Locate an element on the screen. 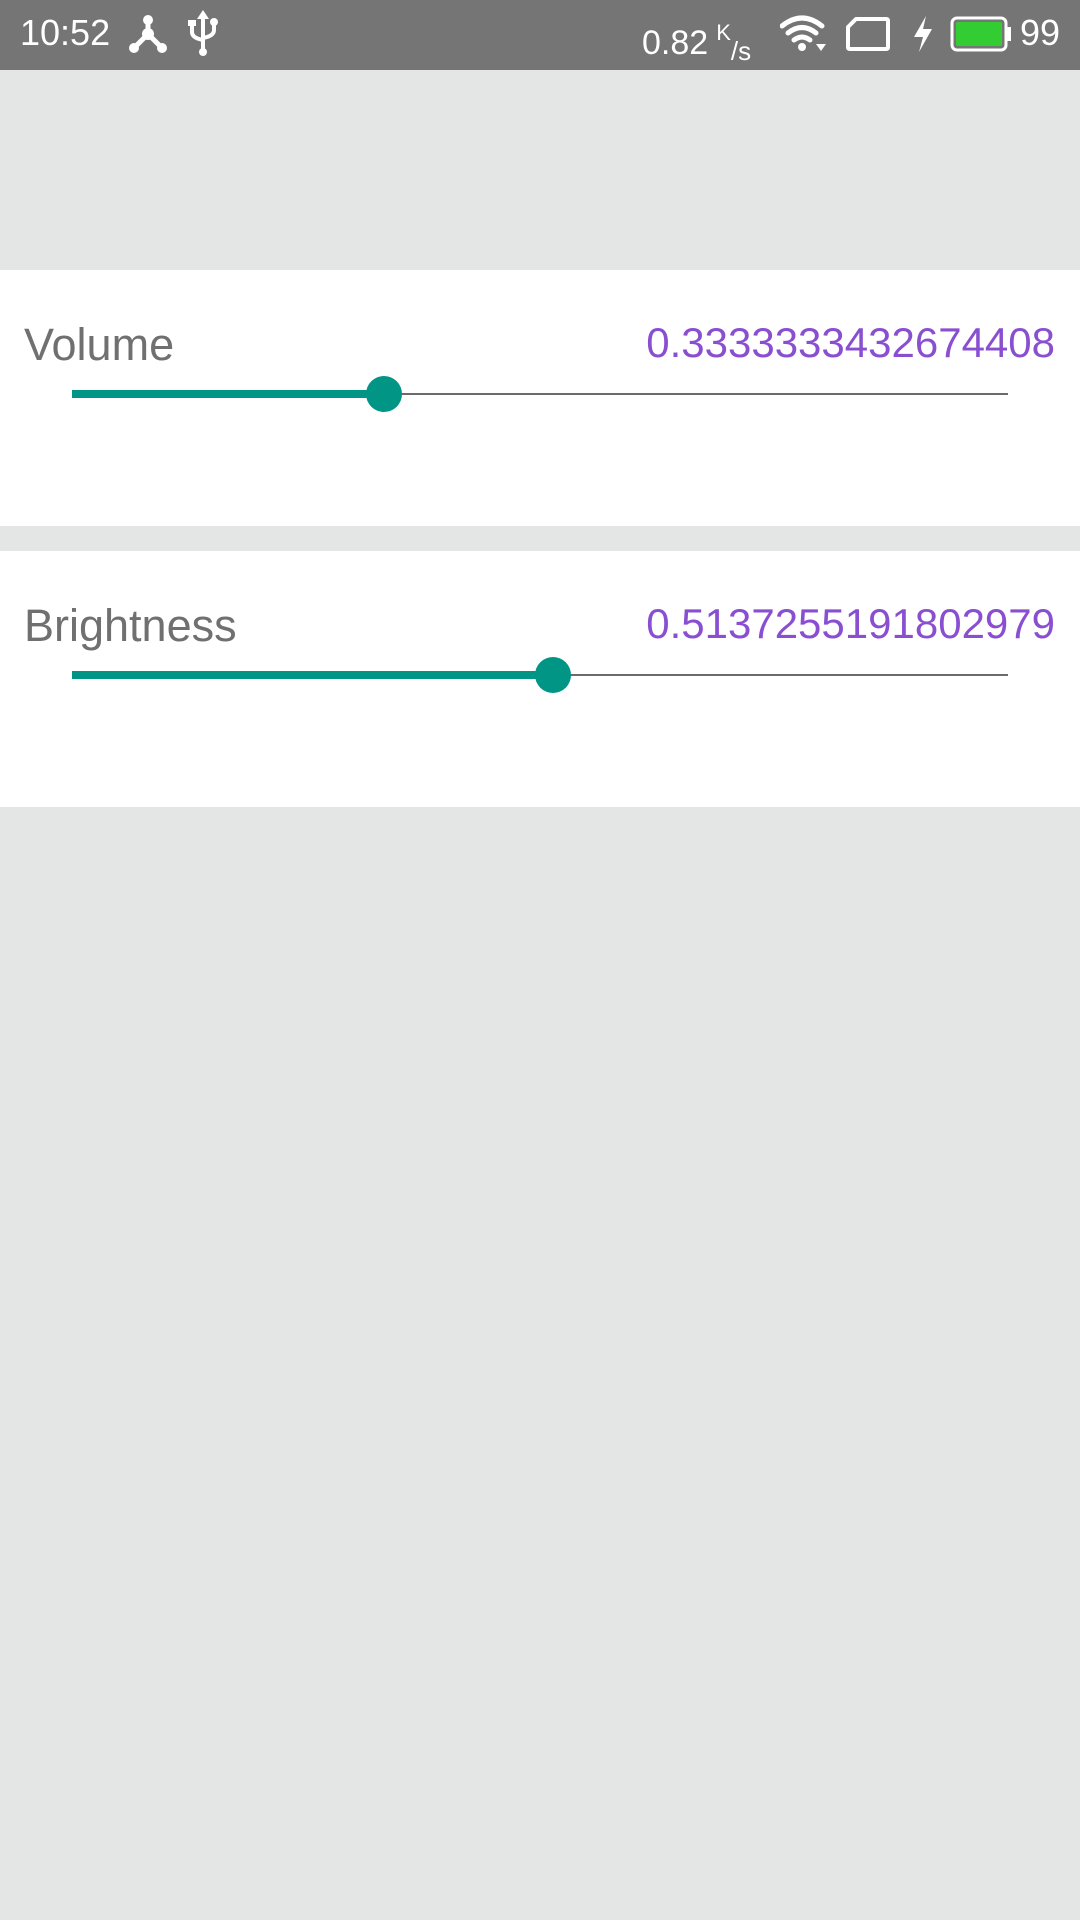  battery-icon is located at coordinates (980, 34).